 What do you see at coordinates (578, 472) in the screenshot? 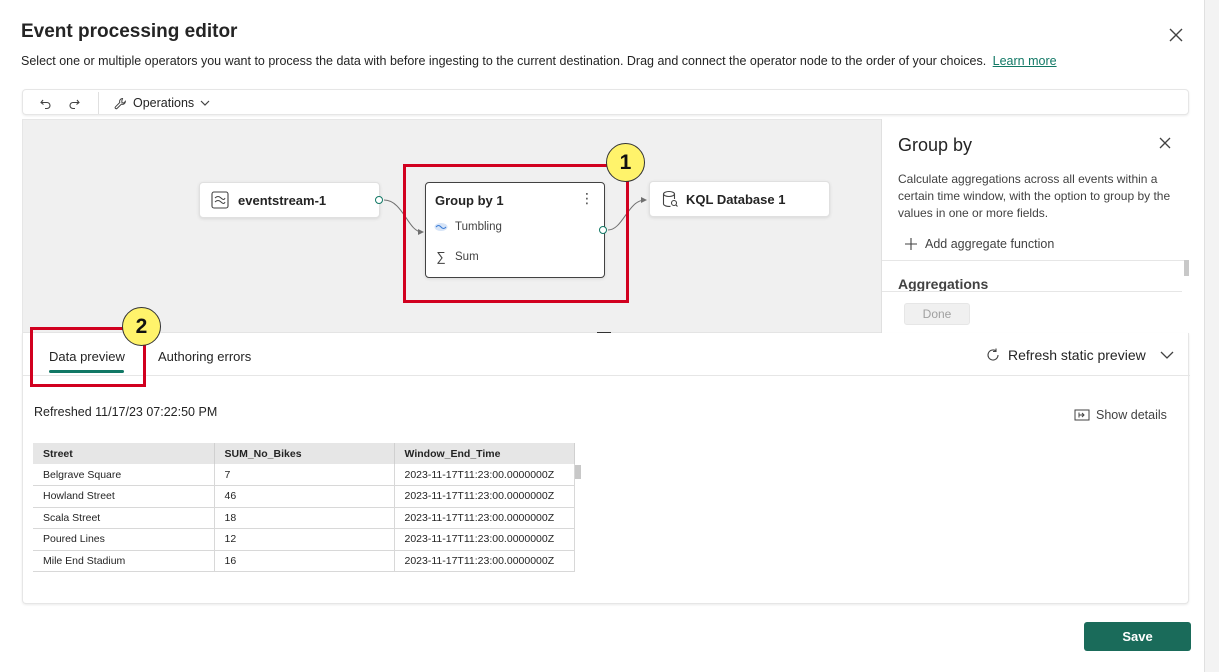
I see `table-scrollbar` at bounding box center [578, 472].